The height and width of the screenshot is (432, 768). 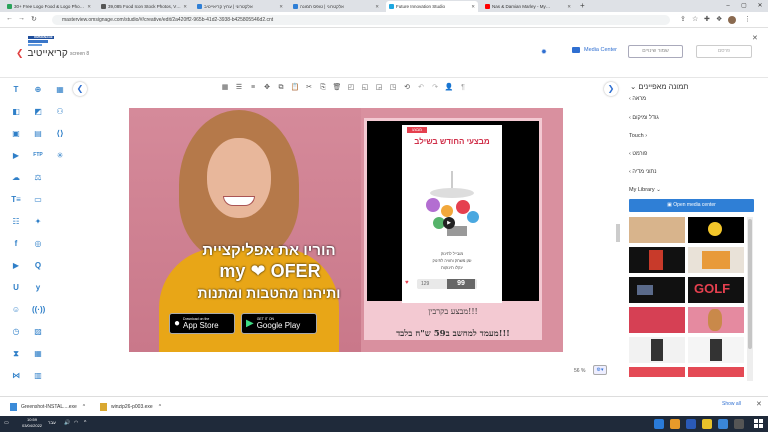 I want to click on prop-size-position: ‹ גודל ומיקום, so click(x=644, y=118).